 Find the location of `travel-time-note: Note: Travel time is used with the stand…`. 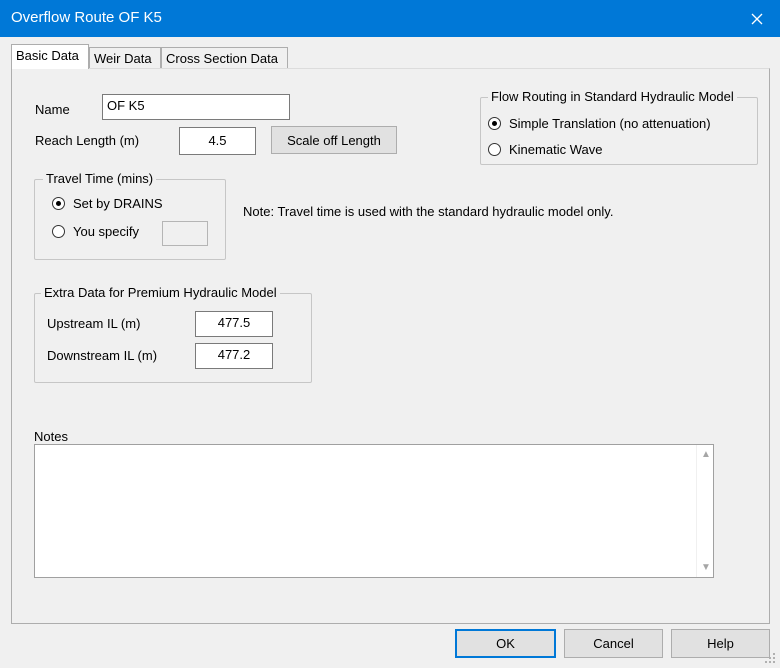

travel-time-note: Note: Travel time is used with the stand… is located at coordinates (428, 211).